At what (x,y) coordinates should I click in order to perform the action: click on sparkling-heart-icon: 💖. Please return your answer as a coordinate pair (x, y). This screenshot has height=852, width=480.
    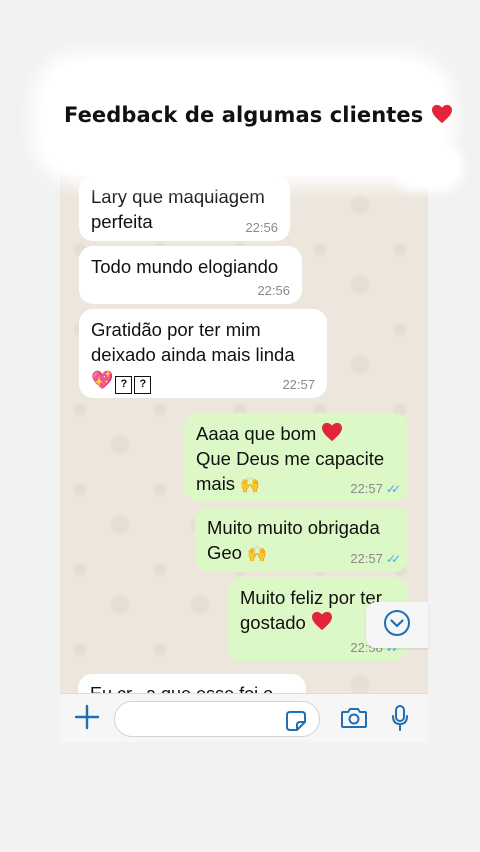
    Looking at the image, I should click on (102, 380).